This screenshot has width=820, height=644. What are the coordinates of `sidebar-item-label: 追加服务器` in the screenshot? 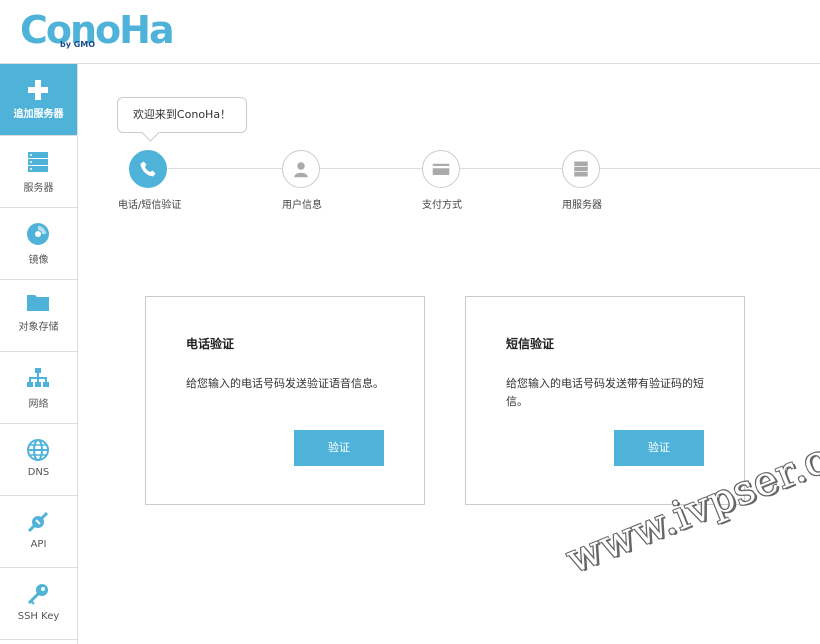 It's located at (38, 114).